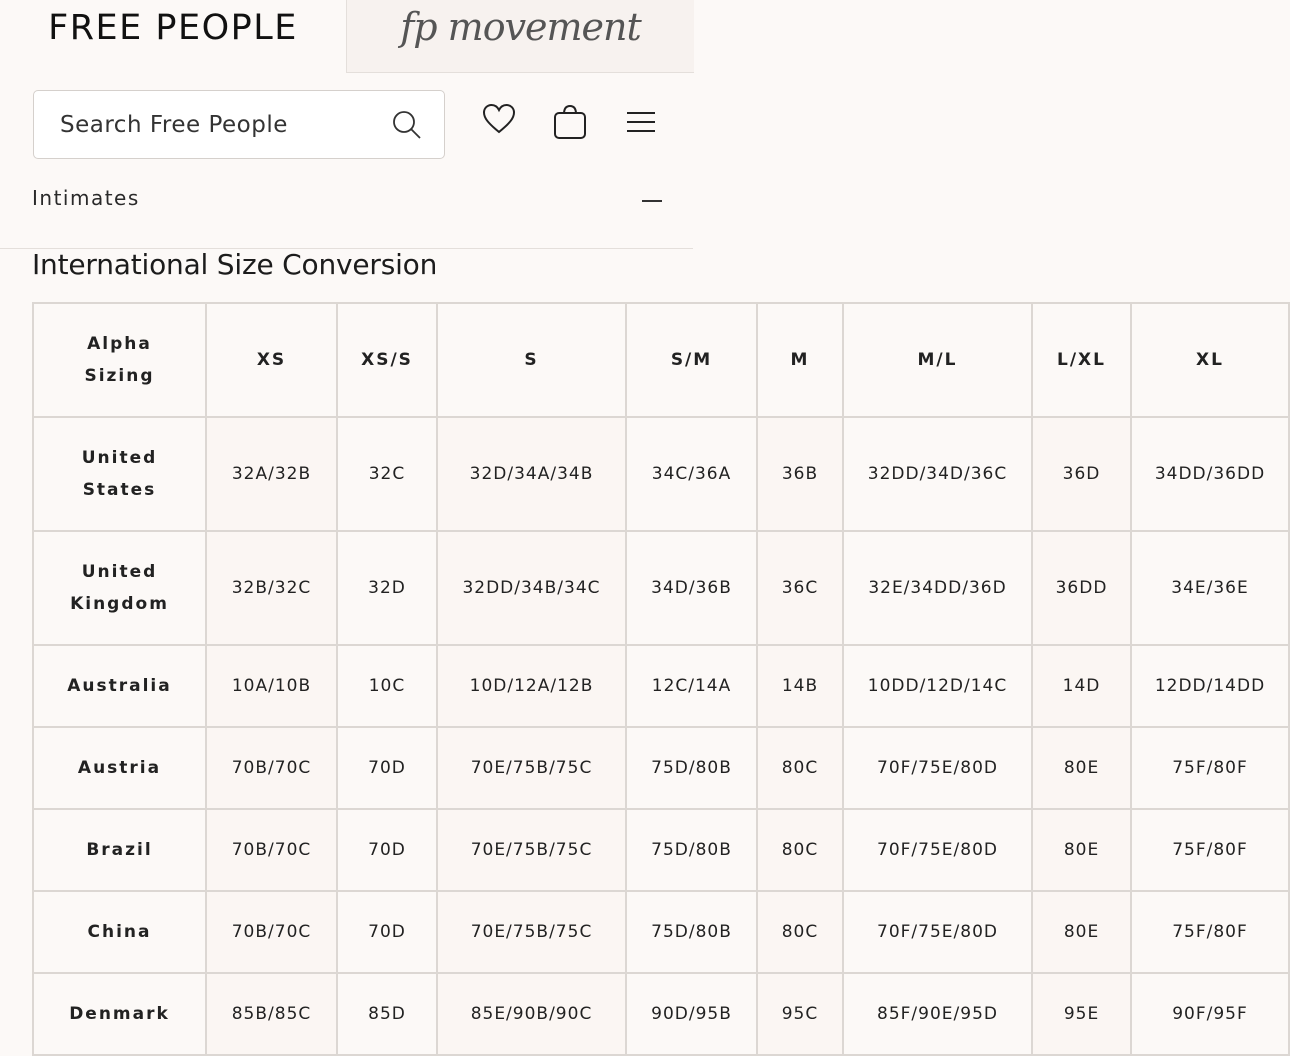 Image resolution: width=1290 pixels, height=1056 pixels. Describe the element at coordinates (1081, 360) in the screenshot. I see `column-header: L/XL` at that location.